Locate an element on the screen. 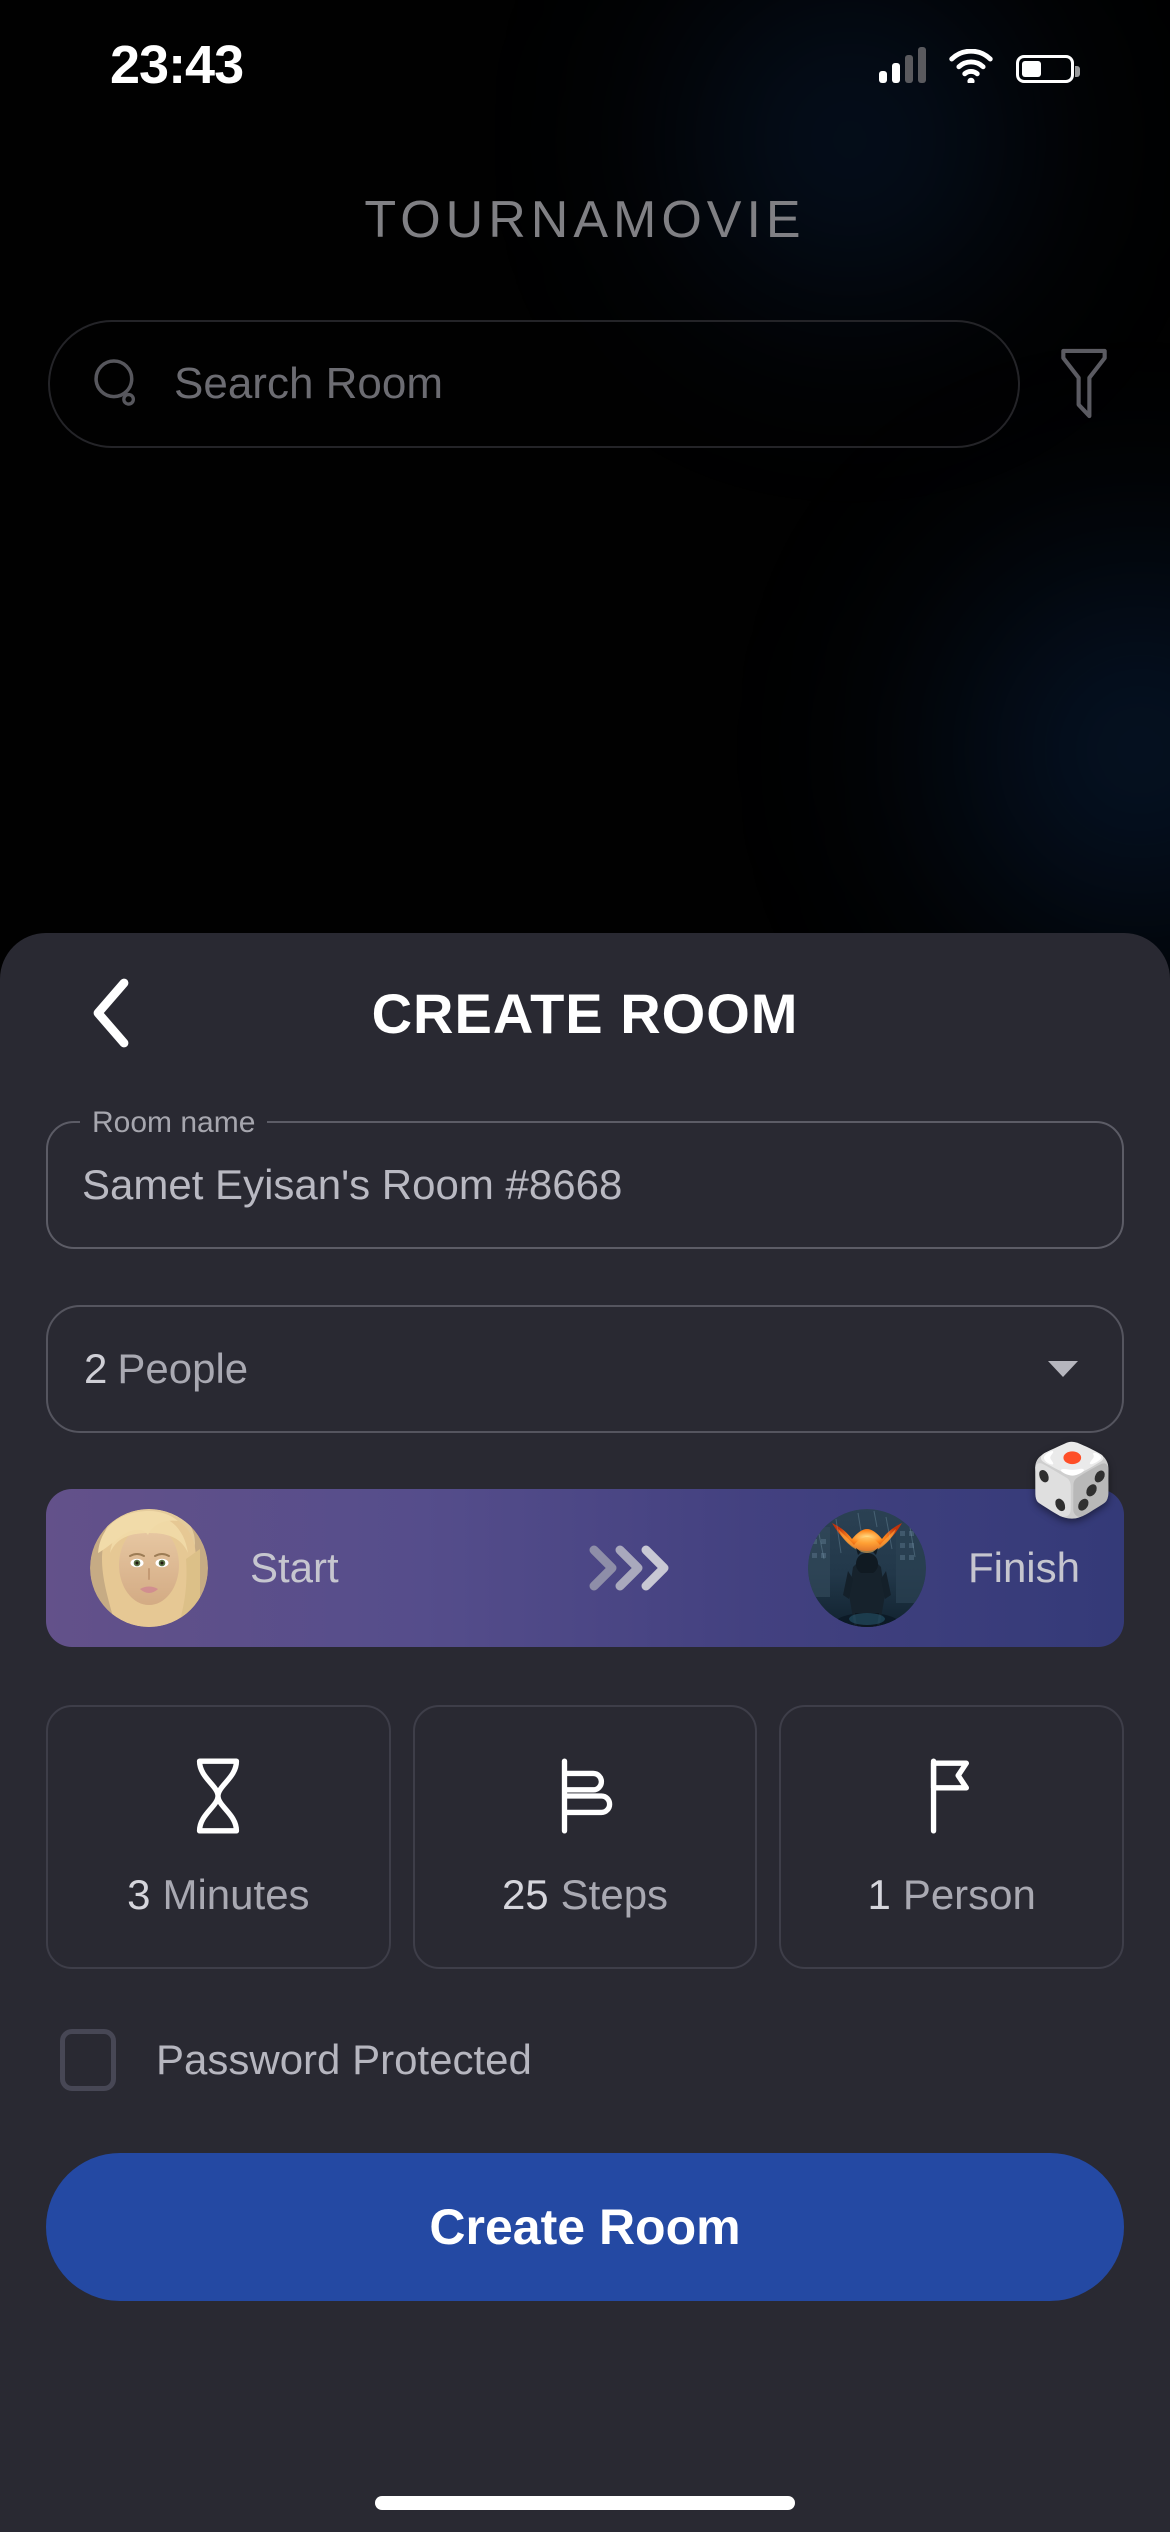 The image size is (1170, 2532). sheet-header: CREATE ROOM is located at coordinates (585, 1013).